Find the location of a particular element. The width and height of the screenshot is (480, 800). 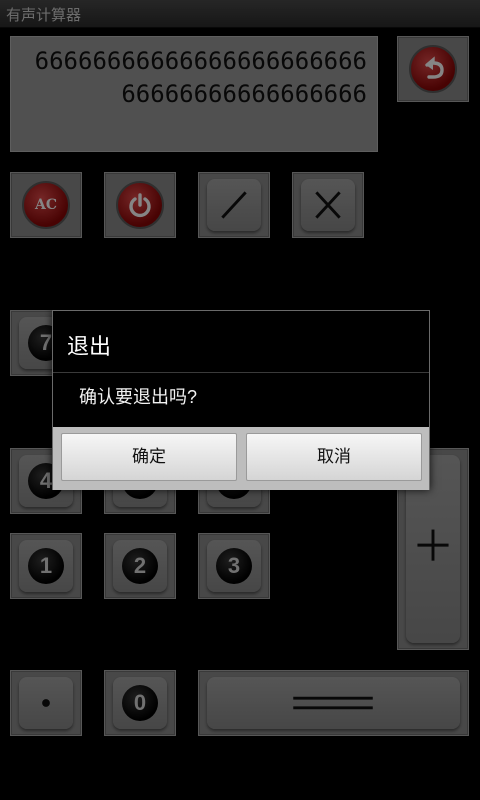

dialog-message: 确认要退出吗? is located at coordinates (138, 397).